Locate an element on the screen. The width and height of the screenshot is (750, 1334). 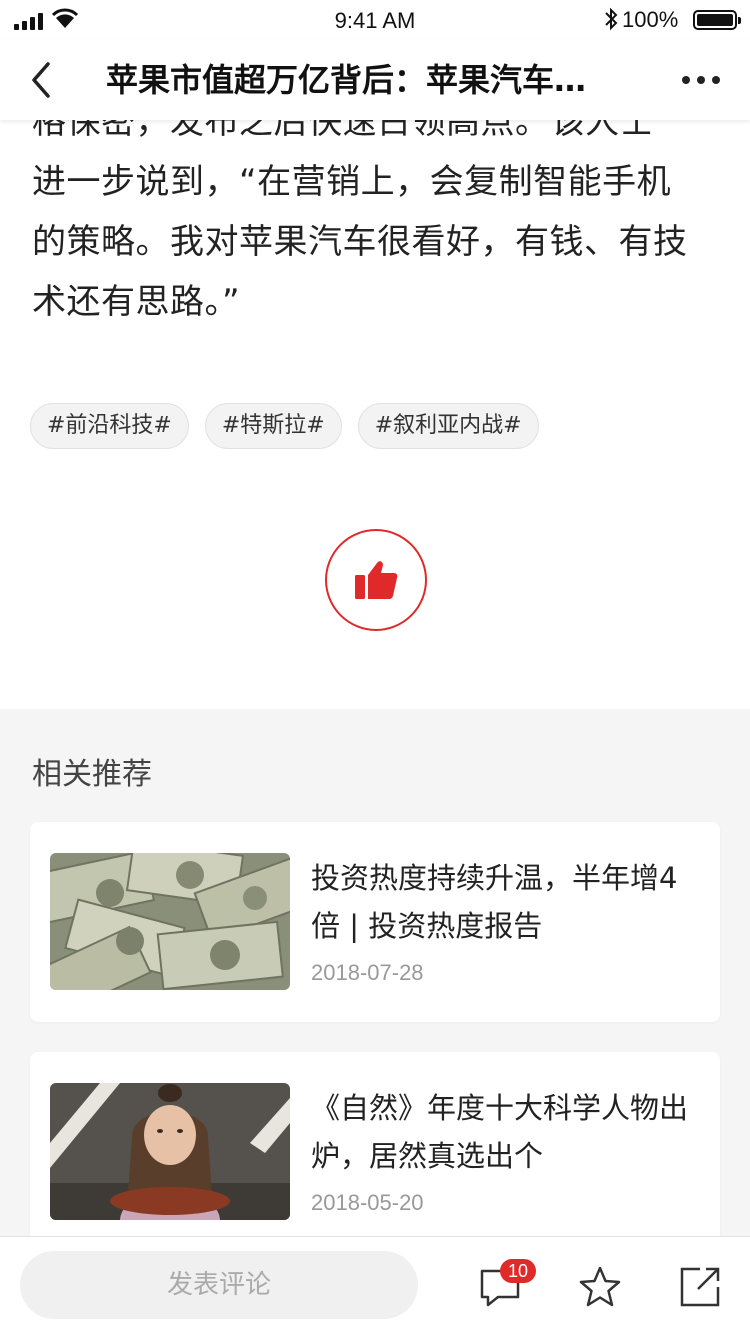
bottom-bar: 发表评论 10 is located at coordinates (375, 1285).